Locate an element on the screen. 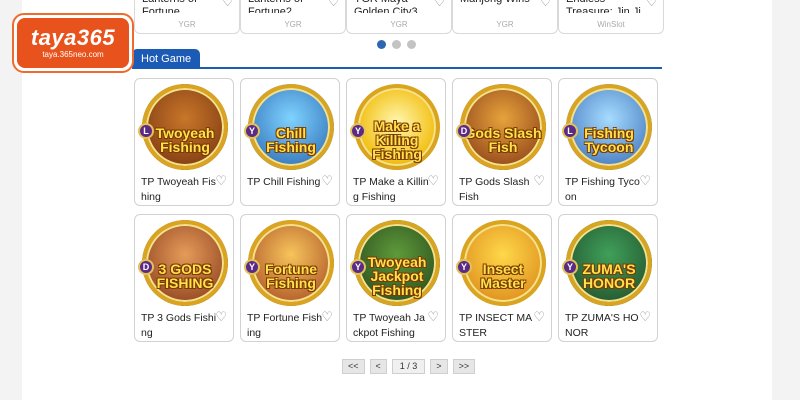 This screenshot has width=800, height=400. game-card: Fishing Tycoon L TP Fishing Tycoon ♡ is located at coordinates (608, 142).